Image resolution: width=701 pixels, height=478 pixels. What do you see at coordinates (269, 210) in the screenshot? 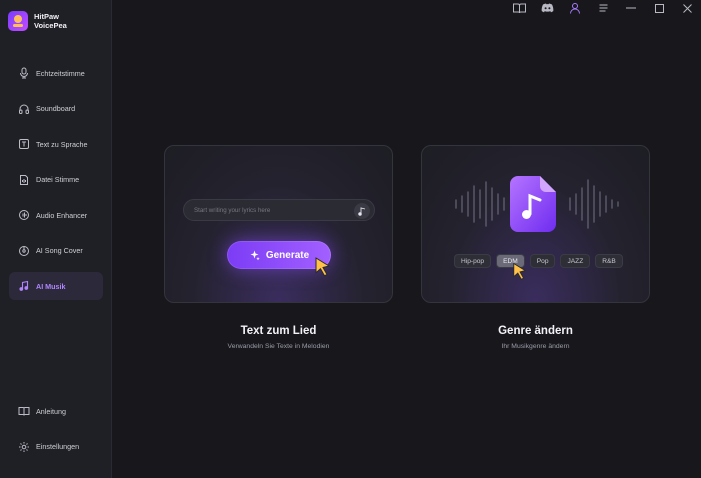
I see `lyrics-input` at bounding box center [269, 210].